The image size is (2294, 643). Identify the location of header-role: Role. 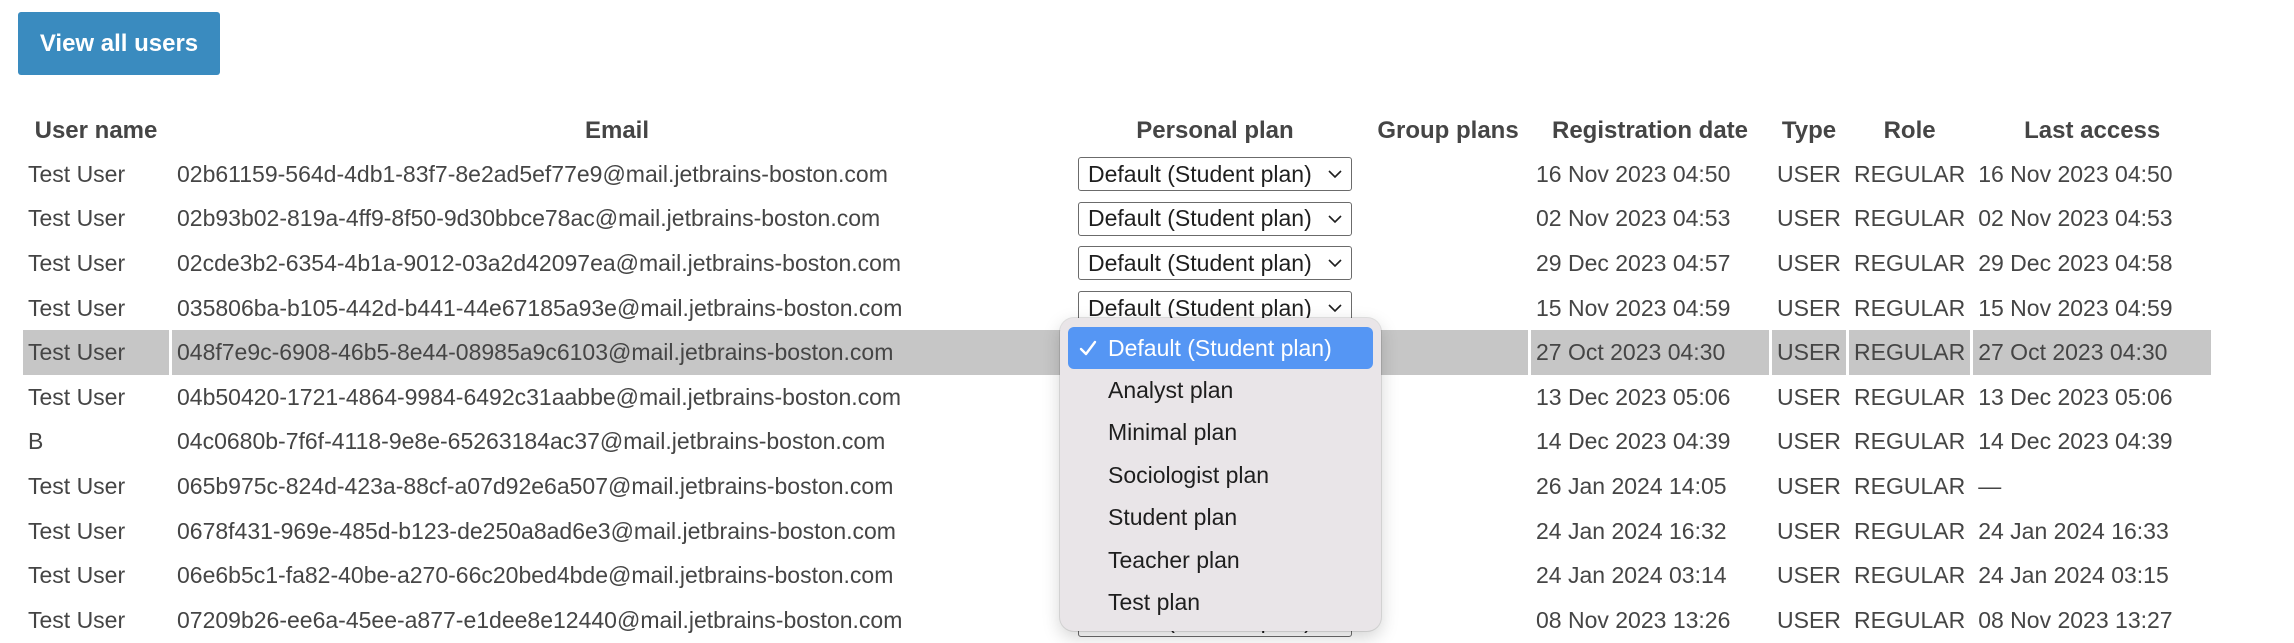
(1909, 131).